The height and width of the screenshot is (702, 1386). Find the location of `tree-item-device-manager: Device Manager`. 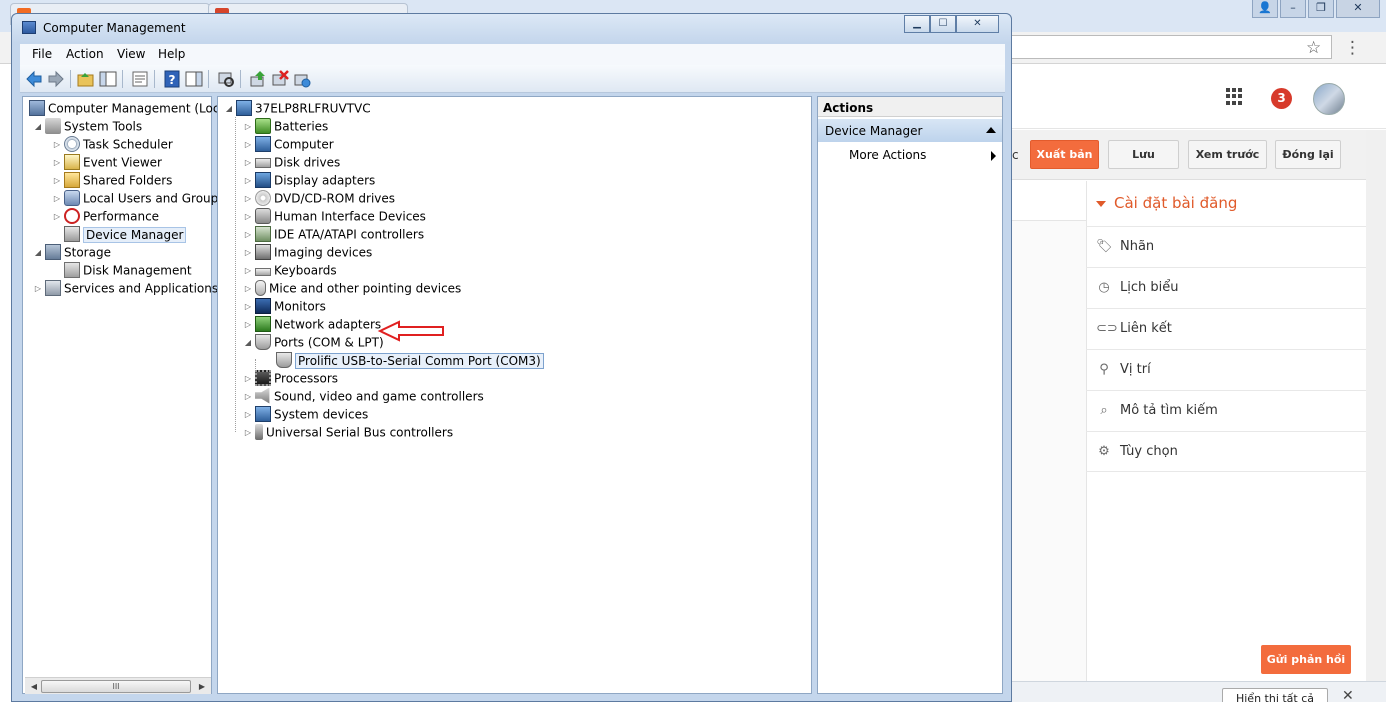

tree-item-device-manager: Device Manager is located at coordinates (124, 234).